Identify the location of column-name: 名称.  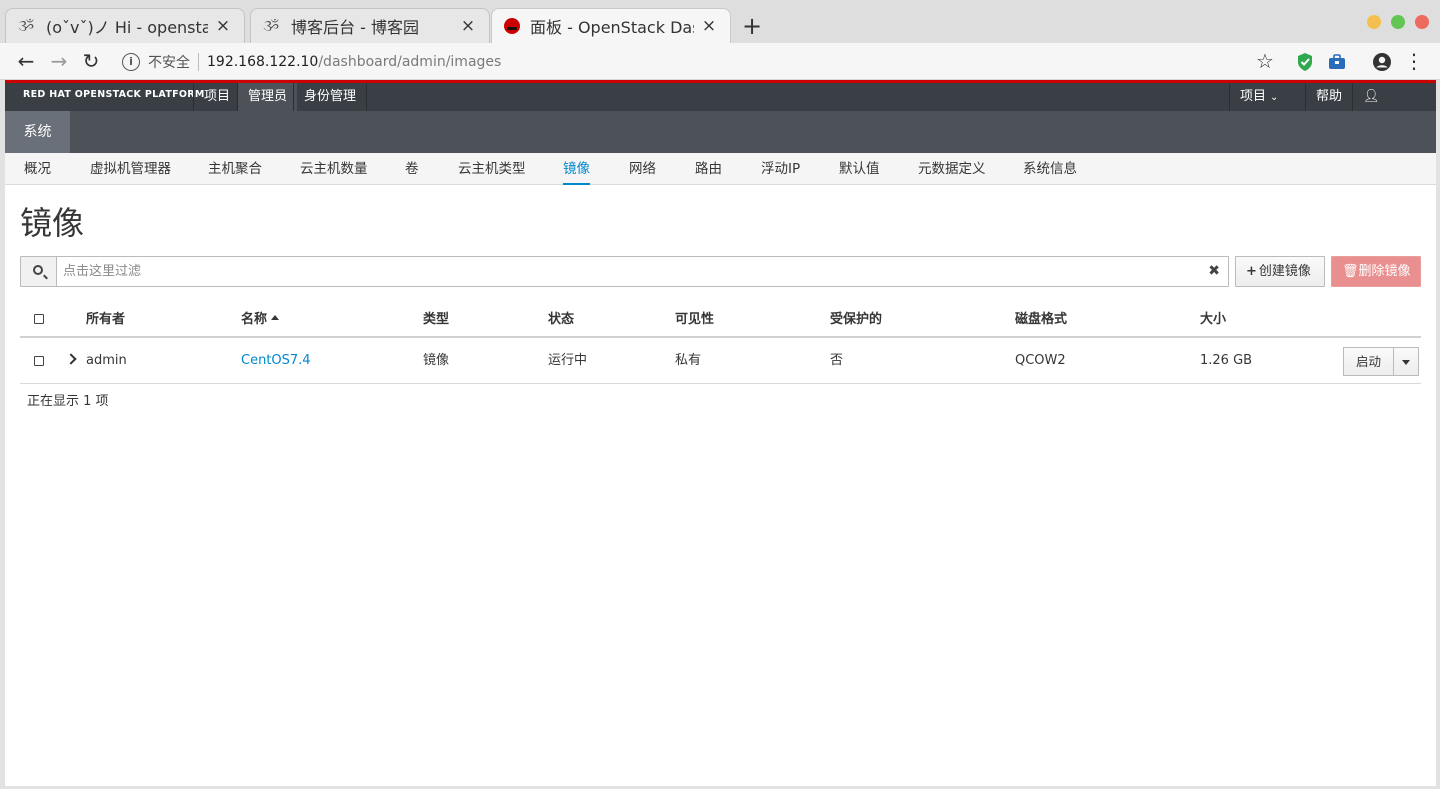
(260, 320).